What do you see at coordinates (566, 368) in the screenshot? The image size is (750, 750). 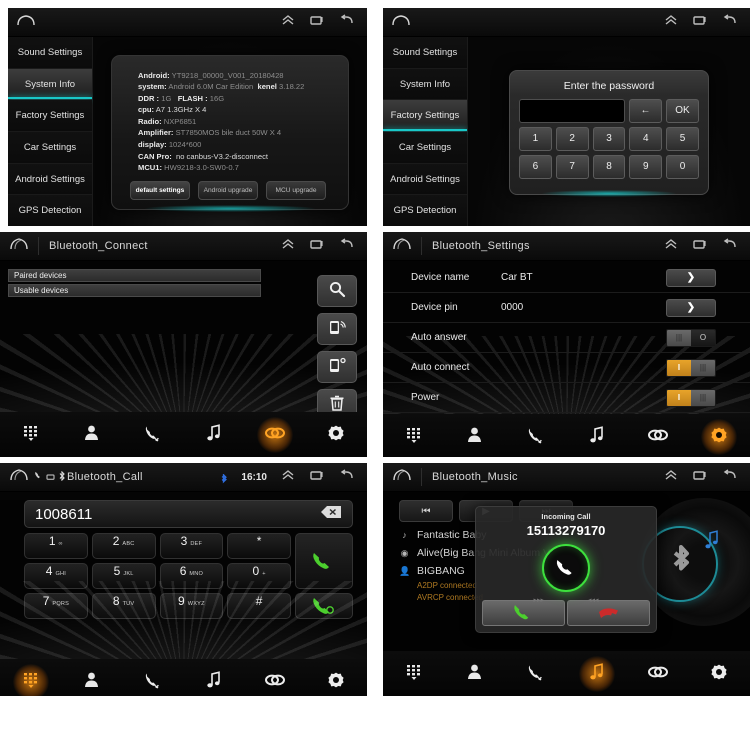 I see `settings-row-auto-connect: Auto connect I |||` at bounding box center [566, 368].